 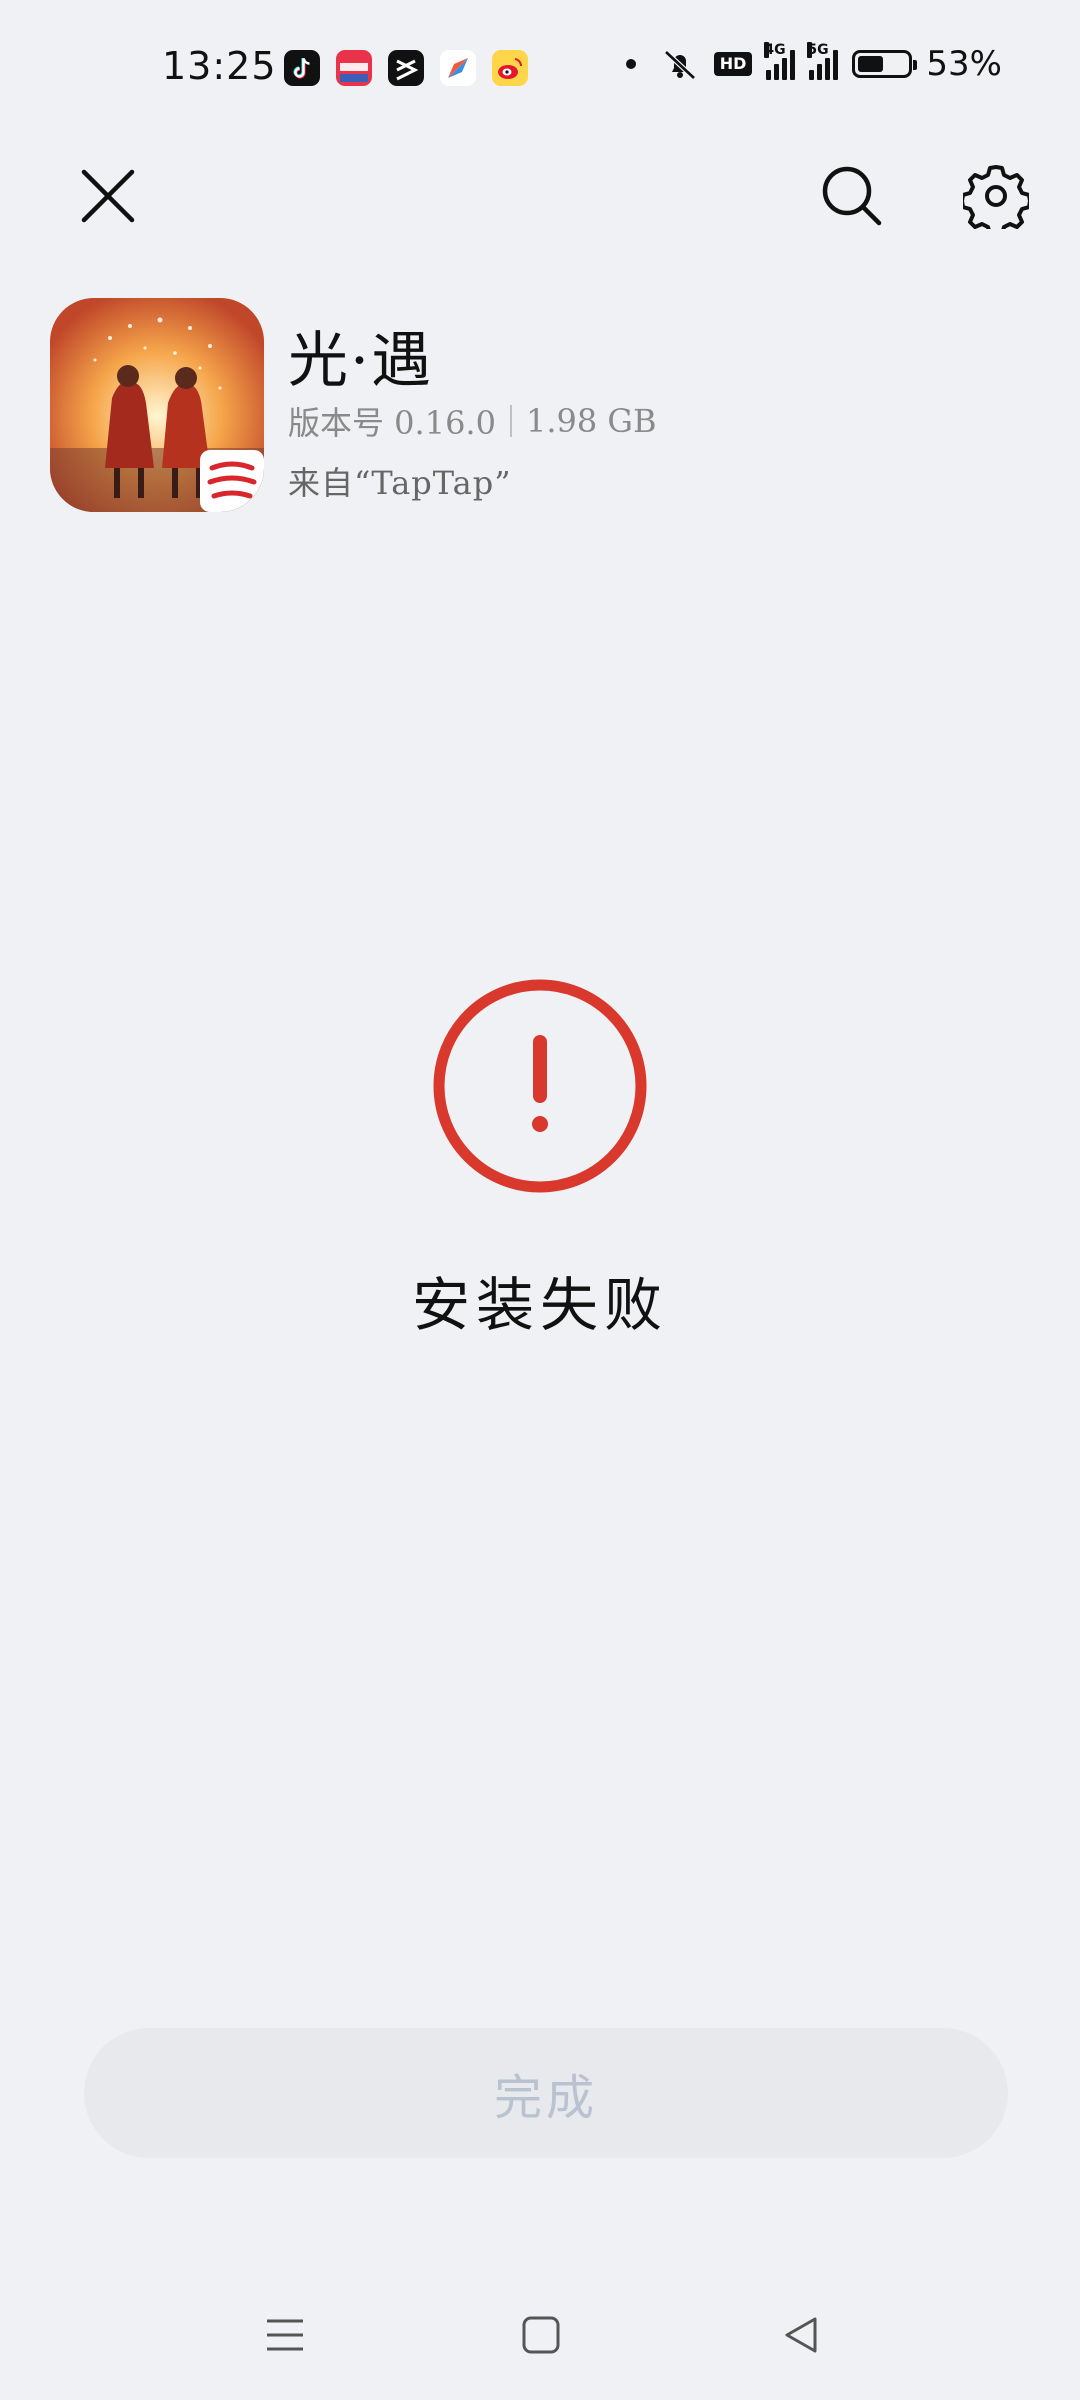 I want to click on exclamation-circle-icon, so click(x=540, y=1086).